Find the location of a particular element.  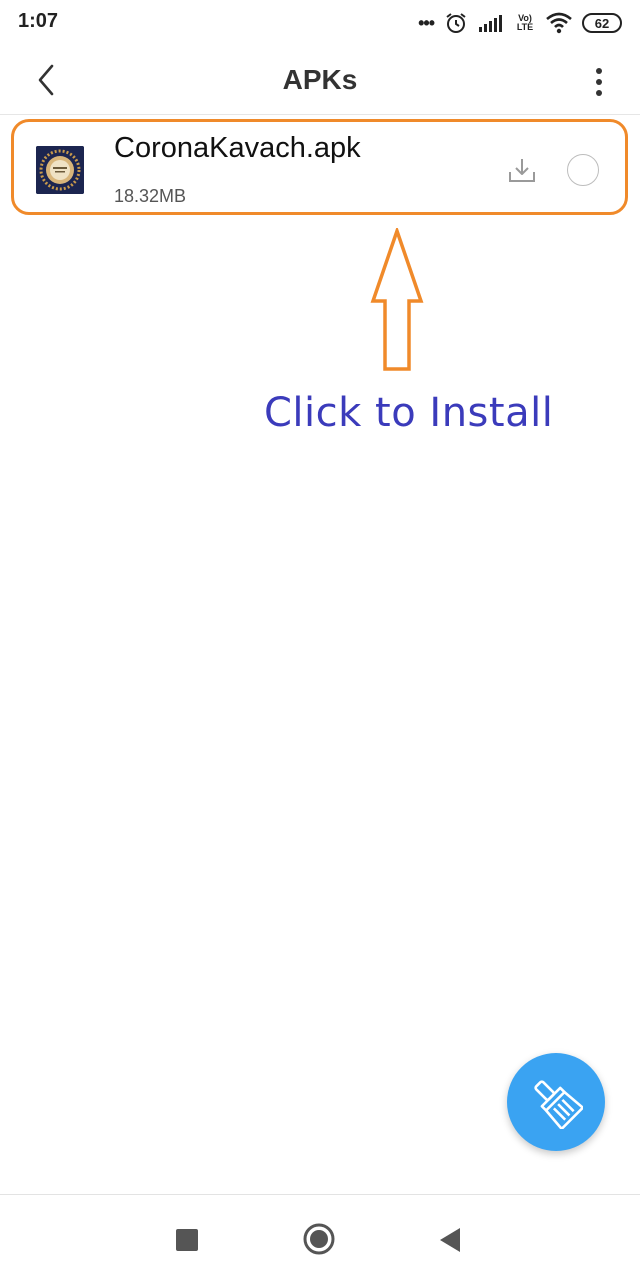

volte-lte-icon: Vo) LTE is located at coordinates (525, 23).